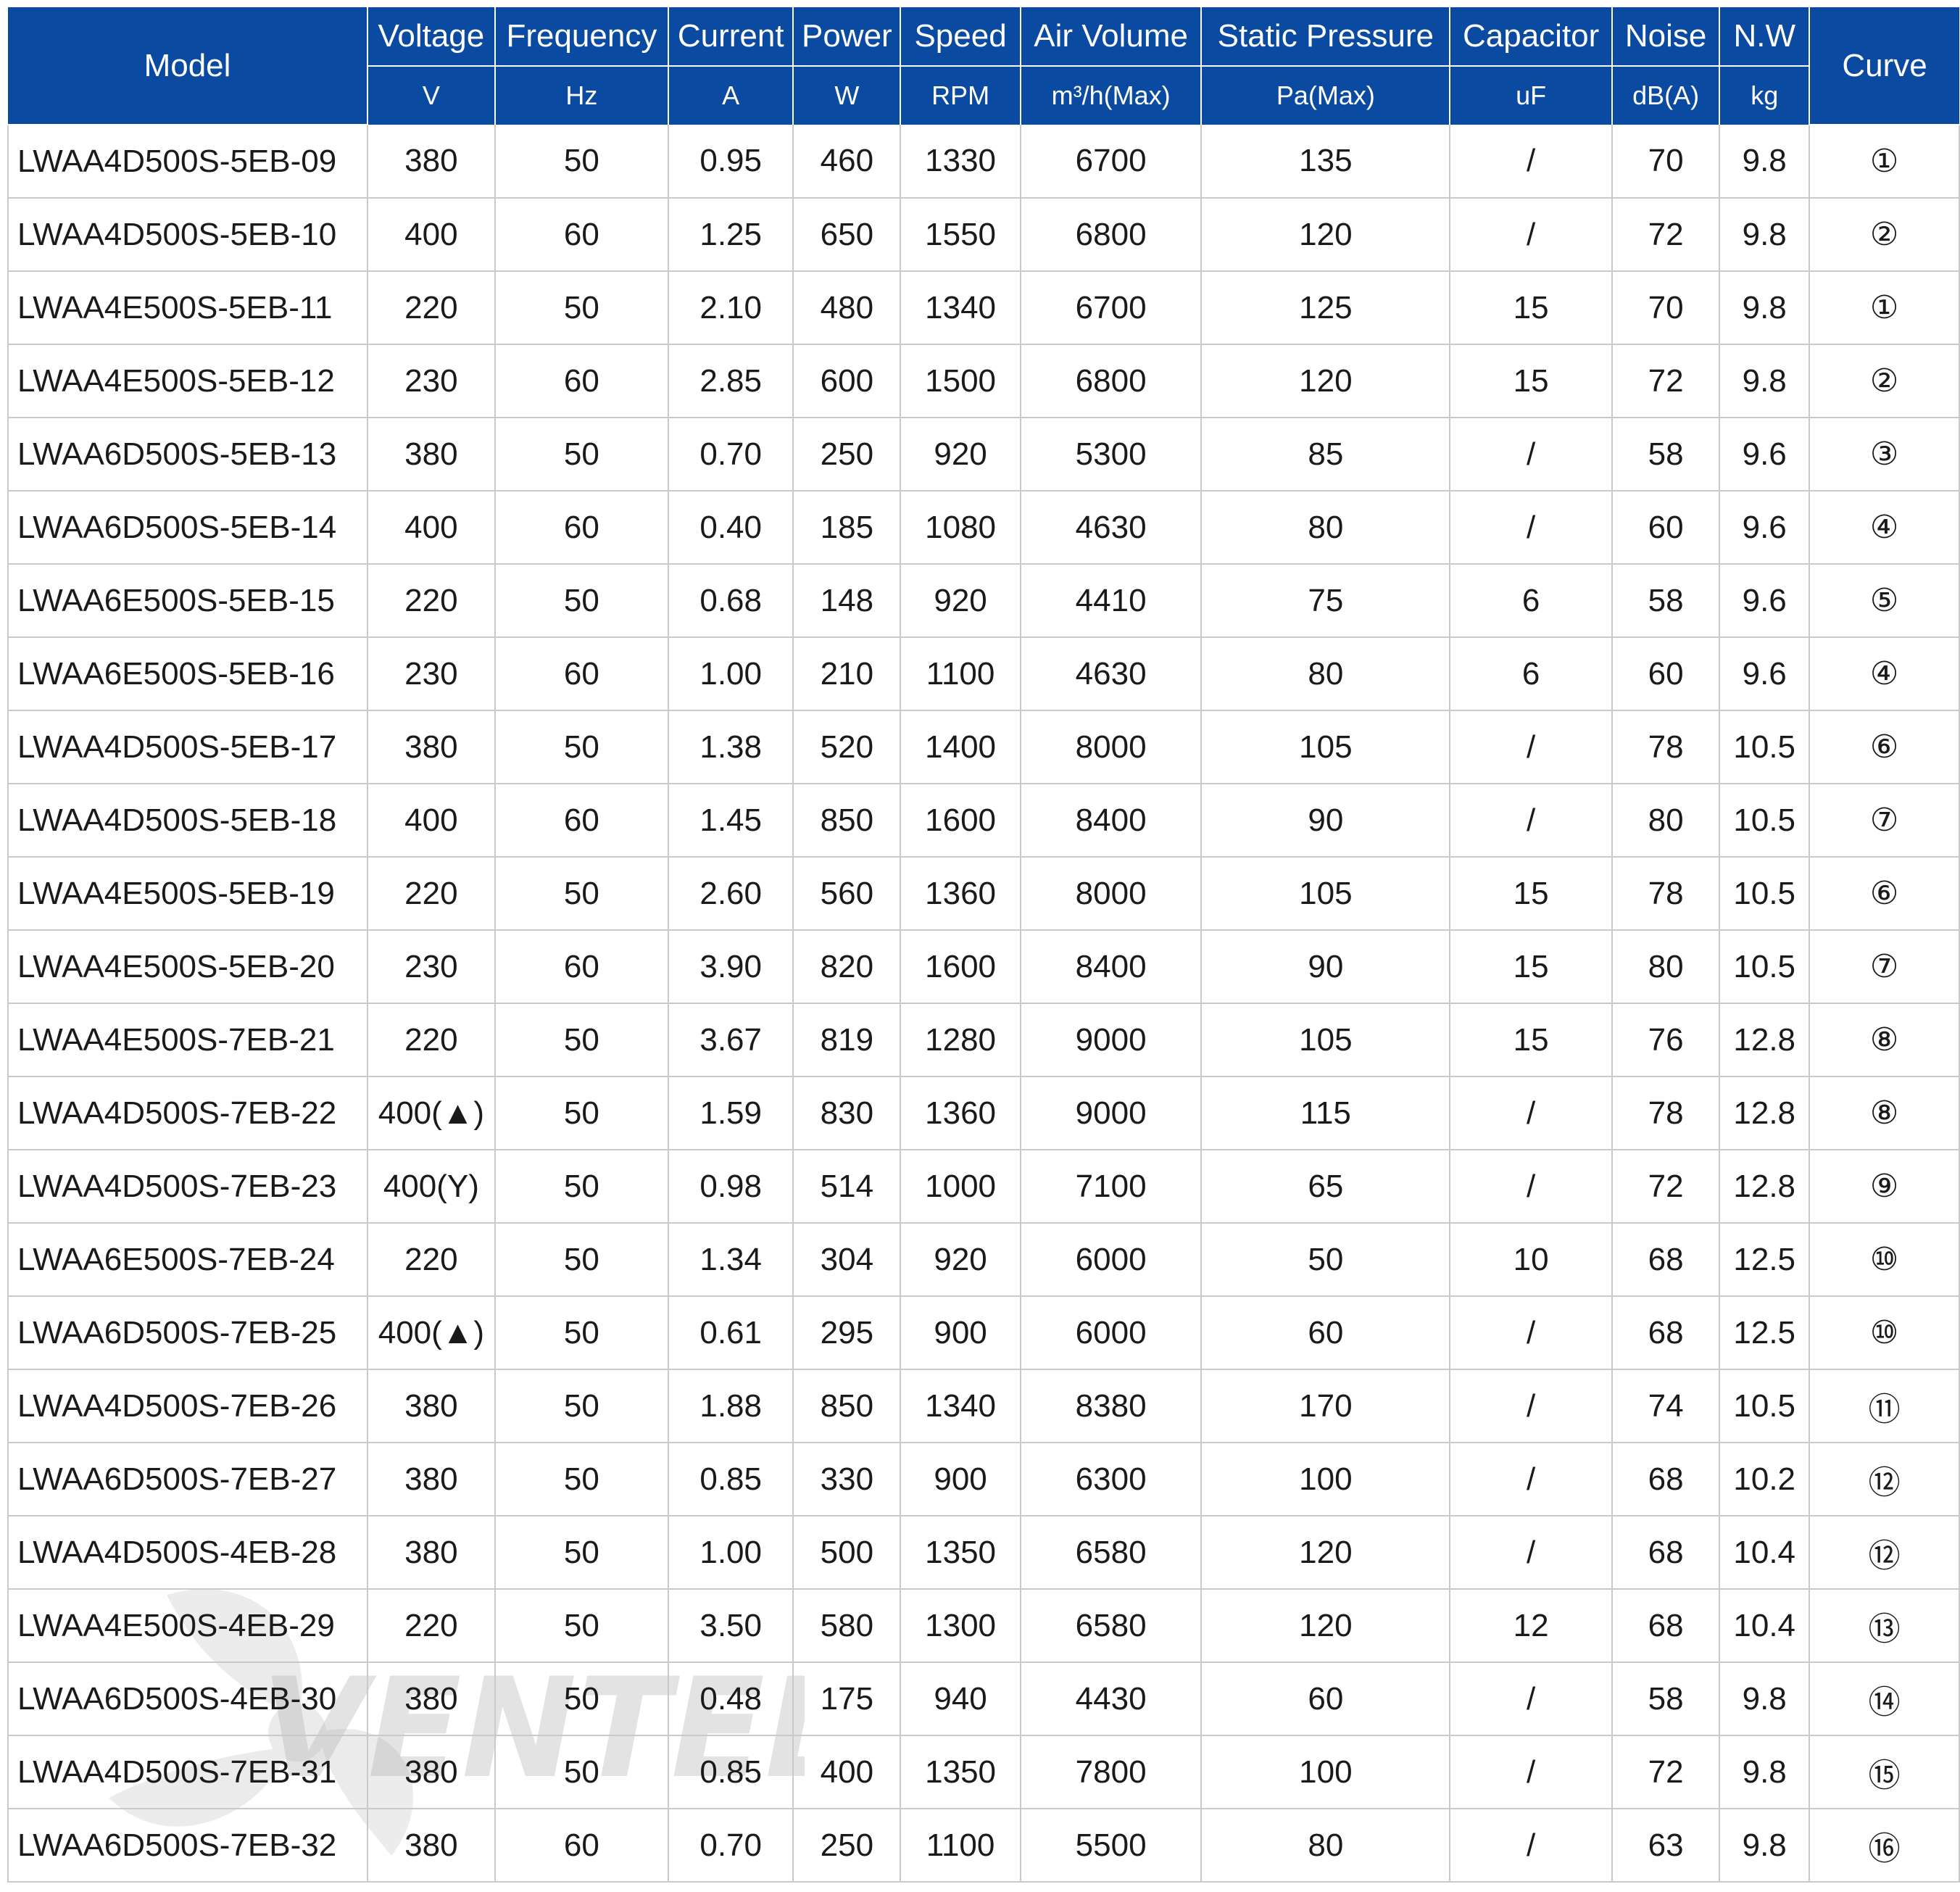 The image size is (1960, 1892). What do you see at coordinates (731, 967) in the screenshot?
I see `current-cell: 3.90` at bounding box center [731, 967].